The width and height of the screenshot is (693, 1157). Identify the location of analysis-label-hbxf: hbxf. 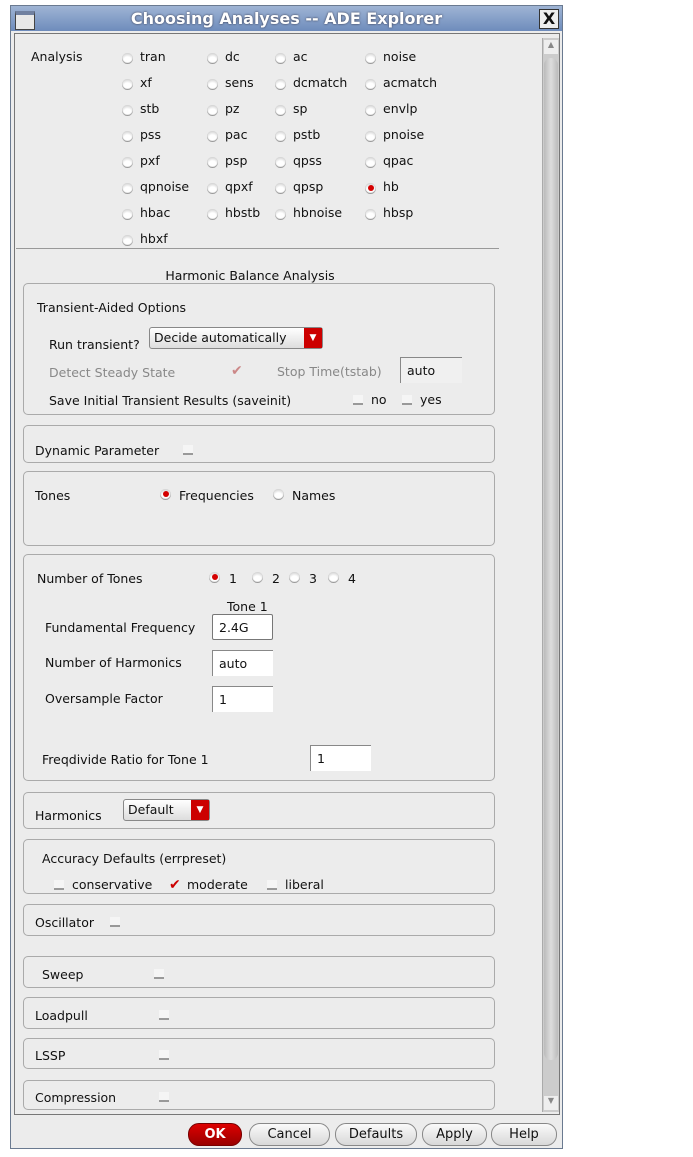
(154, 238).